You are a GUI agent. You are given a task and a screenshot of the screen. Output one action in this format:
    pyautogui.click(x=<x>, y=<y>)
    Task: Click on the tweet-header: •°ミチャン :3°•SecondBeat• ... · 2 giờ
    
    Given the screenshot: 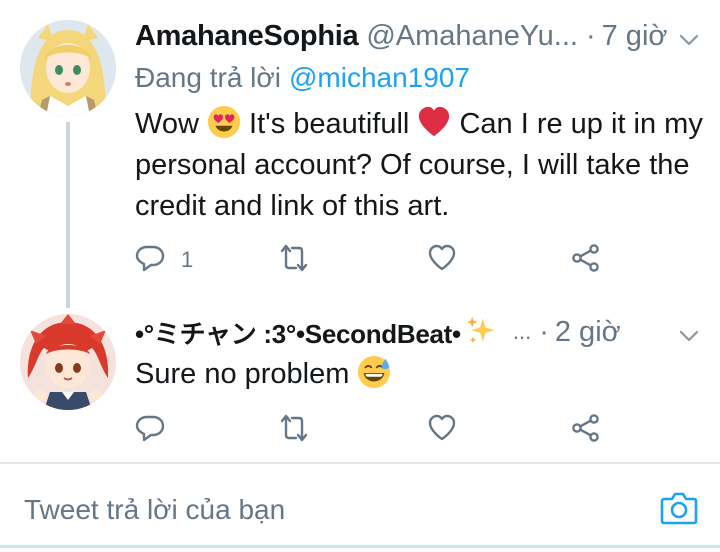 What is the action you would take?
    pyautogui.click(x=417, y=332)
    